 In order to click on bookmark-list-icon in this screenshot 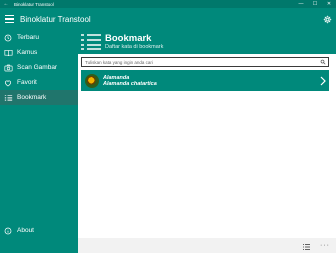, I will do `click(8, 98)`.